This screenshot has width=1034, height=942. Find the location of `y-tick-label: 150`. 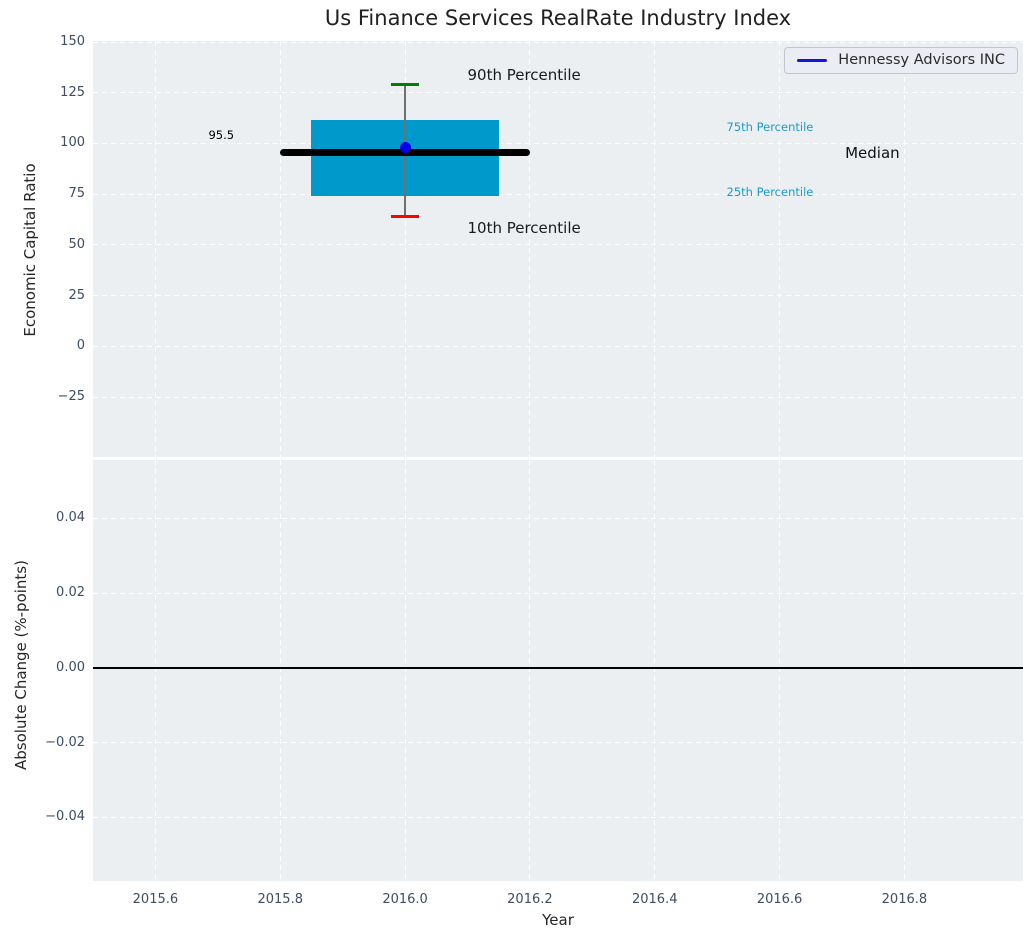

y-tick-label: 150 is located at coordinates (72, 41).